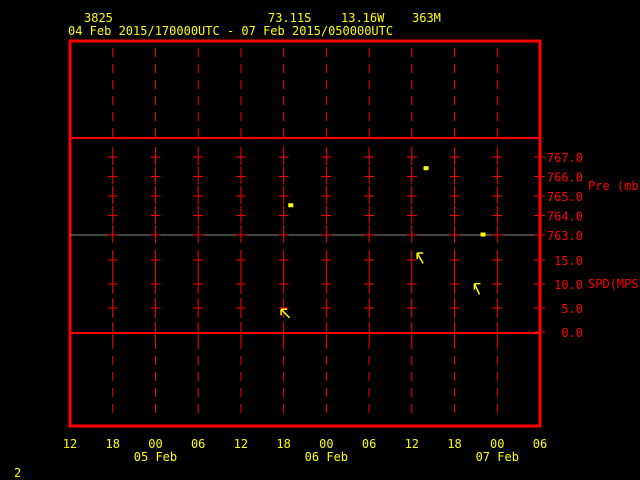 The image size is (640, 480). Describe the element at coordinates (565, 178) in the screenshot. I see `y-tick-label: 766.0` at that location.